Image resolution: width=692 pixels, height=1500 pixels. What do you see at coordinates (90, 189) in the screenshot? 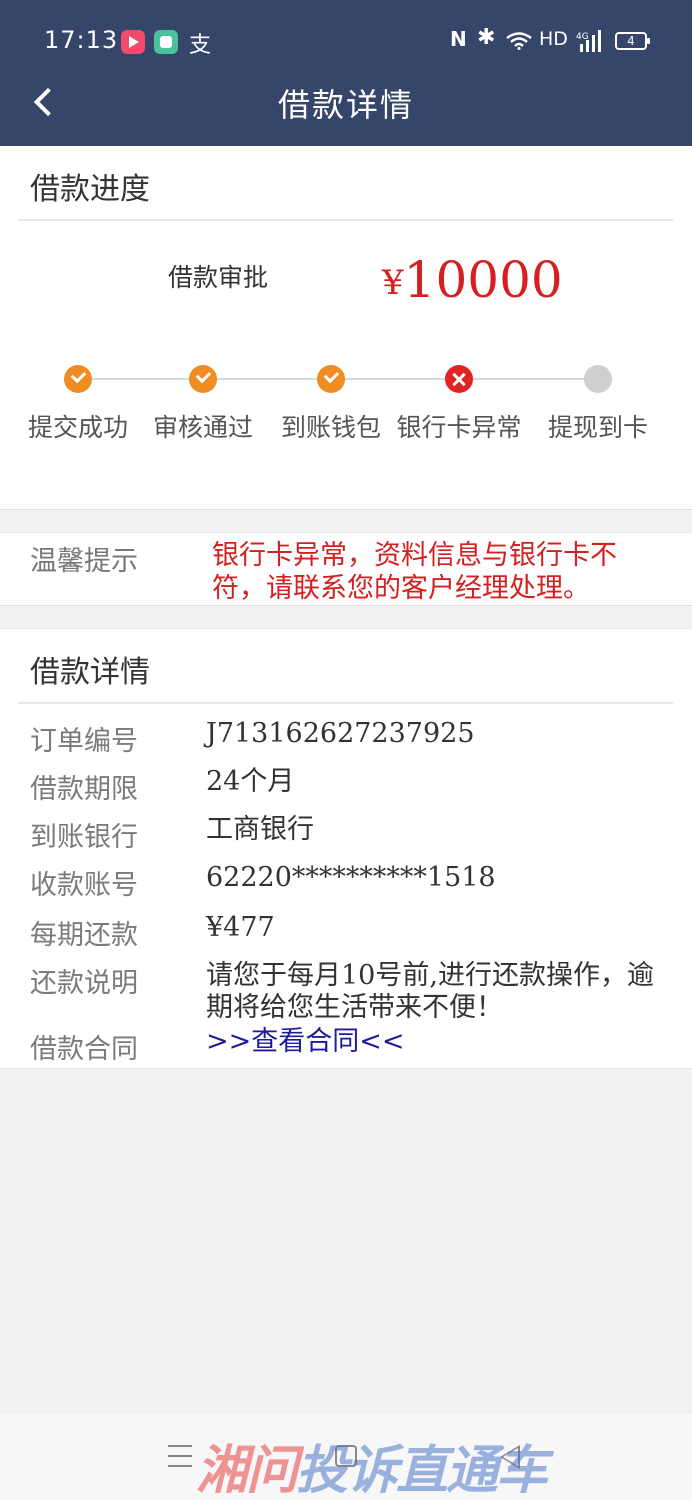
I see `progress-section-title: 借款进度` at bounding box center [90, 189].